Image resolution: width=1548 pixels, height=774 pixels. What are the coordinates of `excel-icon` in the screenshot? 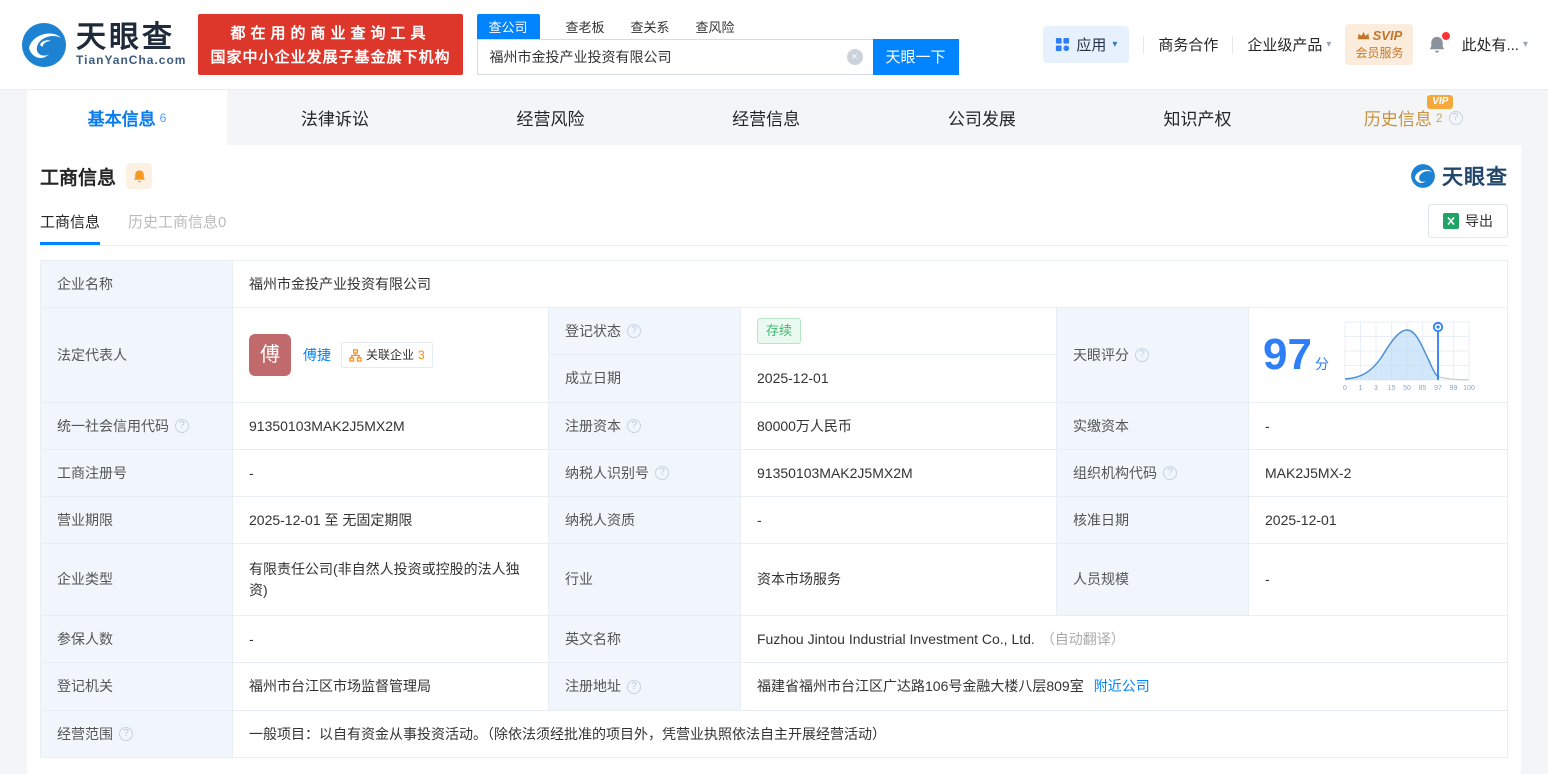 It's located at (1451, 221).